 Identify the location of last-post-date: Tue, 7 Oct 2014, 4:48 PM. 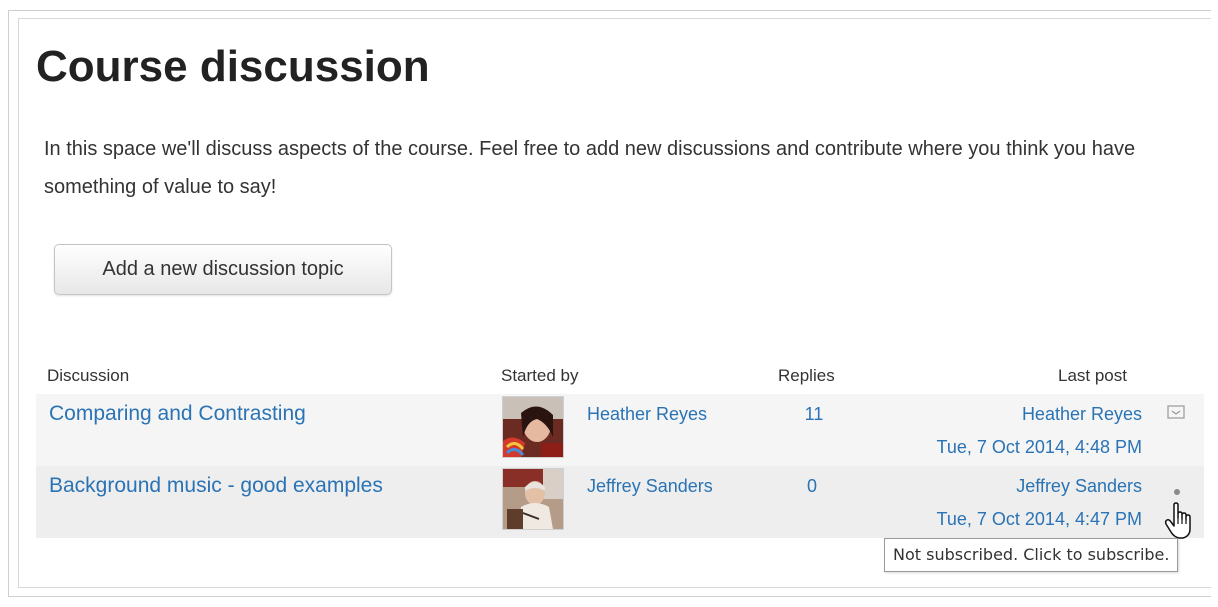
(1039, 447).